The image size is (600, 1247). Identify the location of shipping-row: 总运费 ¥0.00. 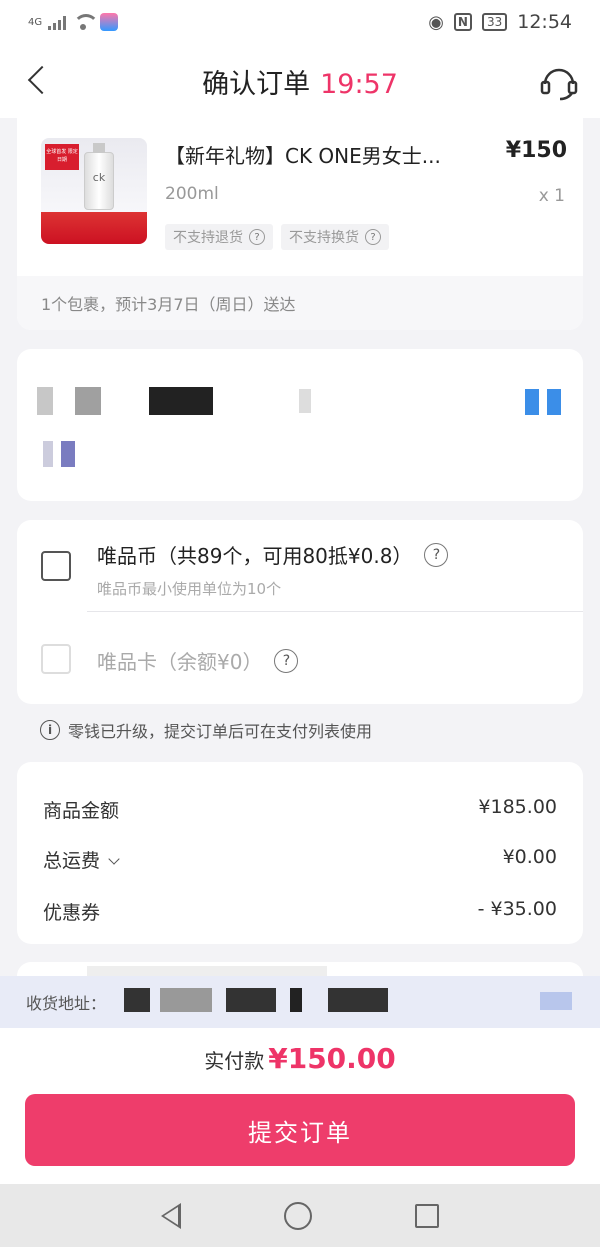
(300, 859).